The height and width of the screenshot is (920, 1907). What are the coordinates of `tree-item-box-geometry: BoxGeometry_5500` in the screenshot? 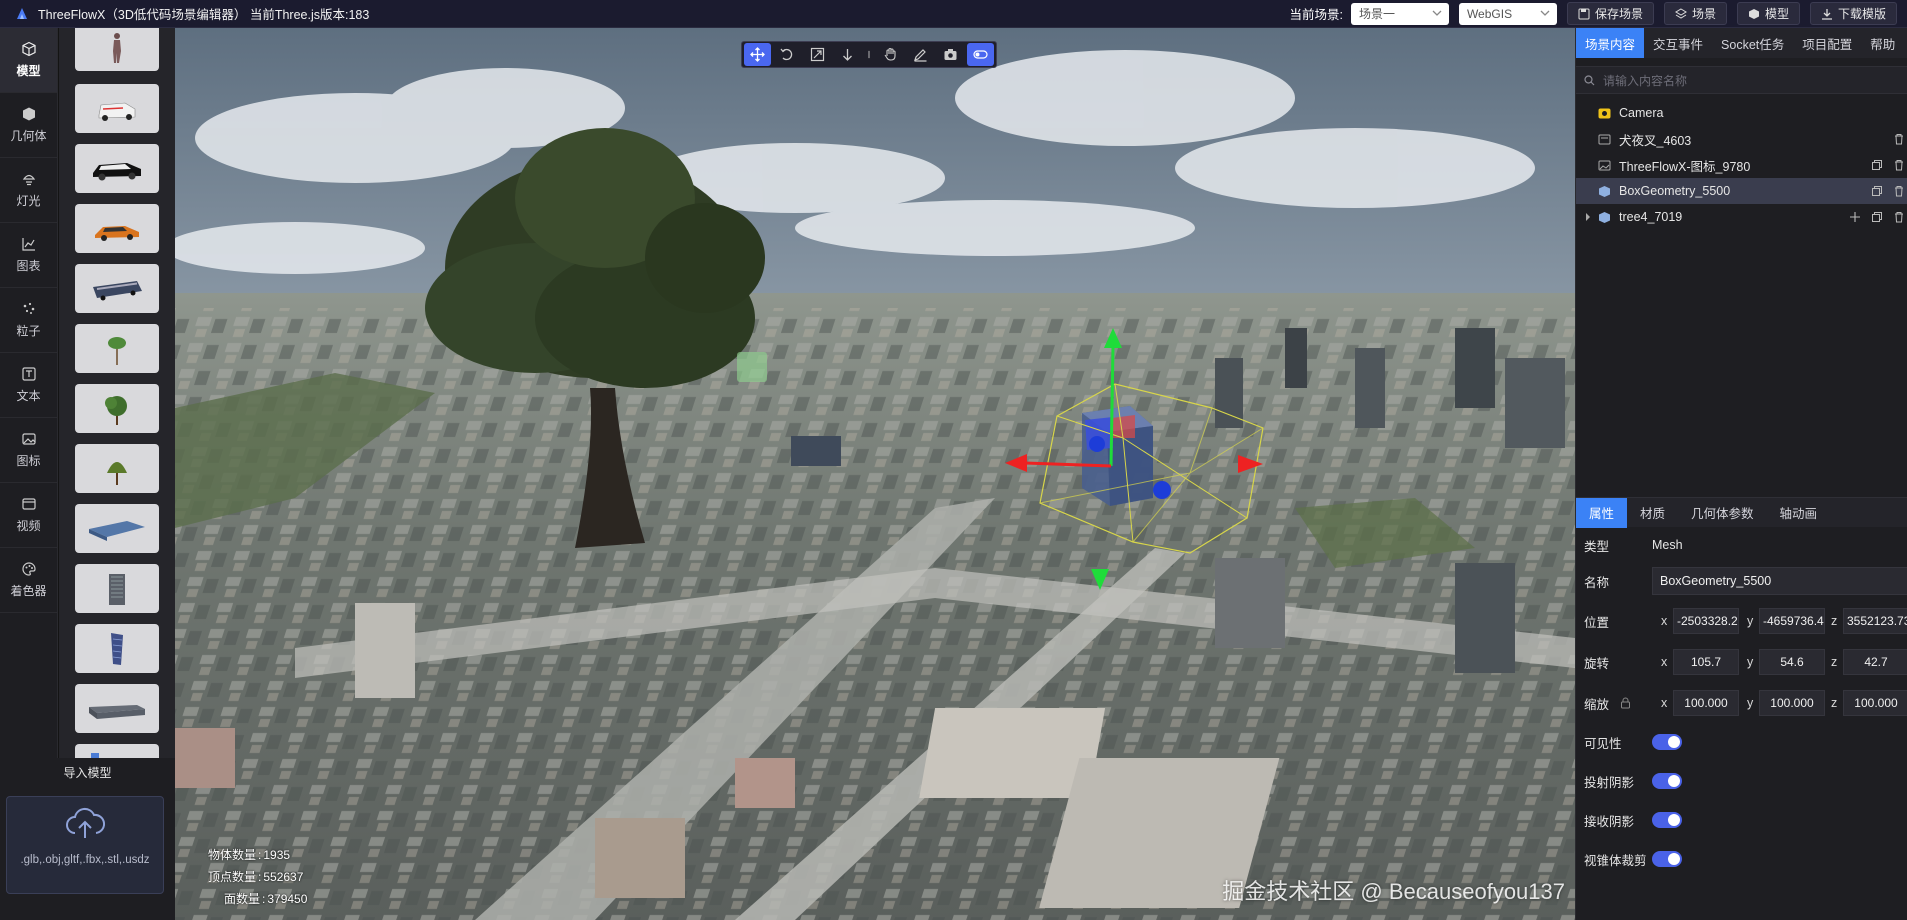 It's located at (1741, 191).